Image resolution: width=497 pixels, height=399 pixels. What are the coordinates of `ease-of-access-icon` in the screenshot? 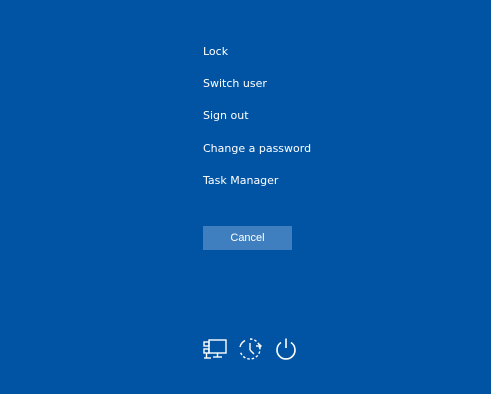 It's located at (250, 349).